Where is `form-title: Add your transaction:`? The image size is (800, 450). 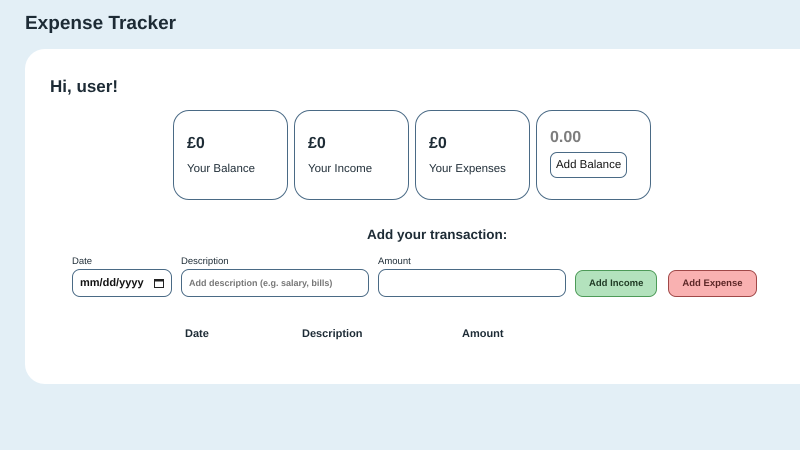 form-title: Add your transaction: is located at coordinates (437, 234).